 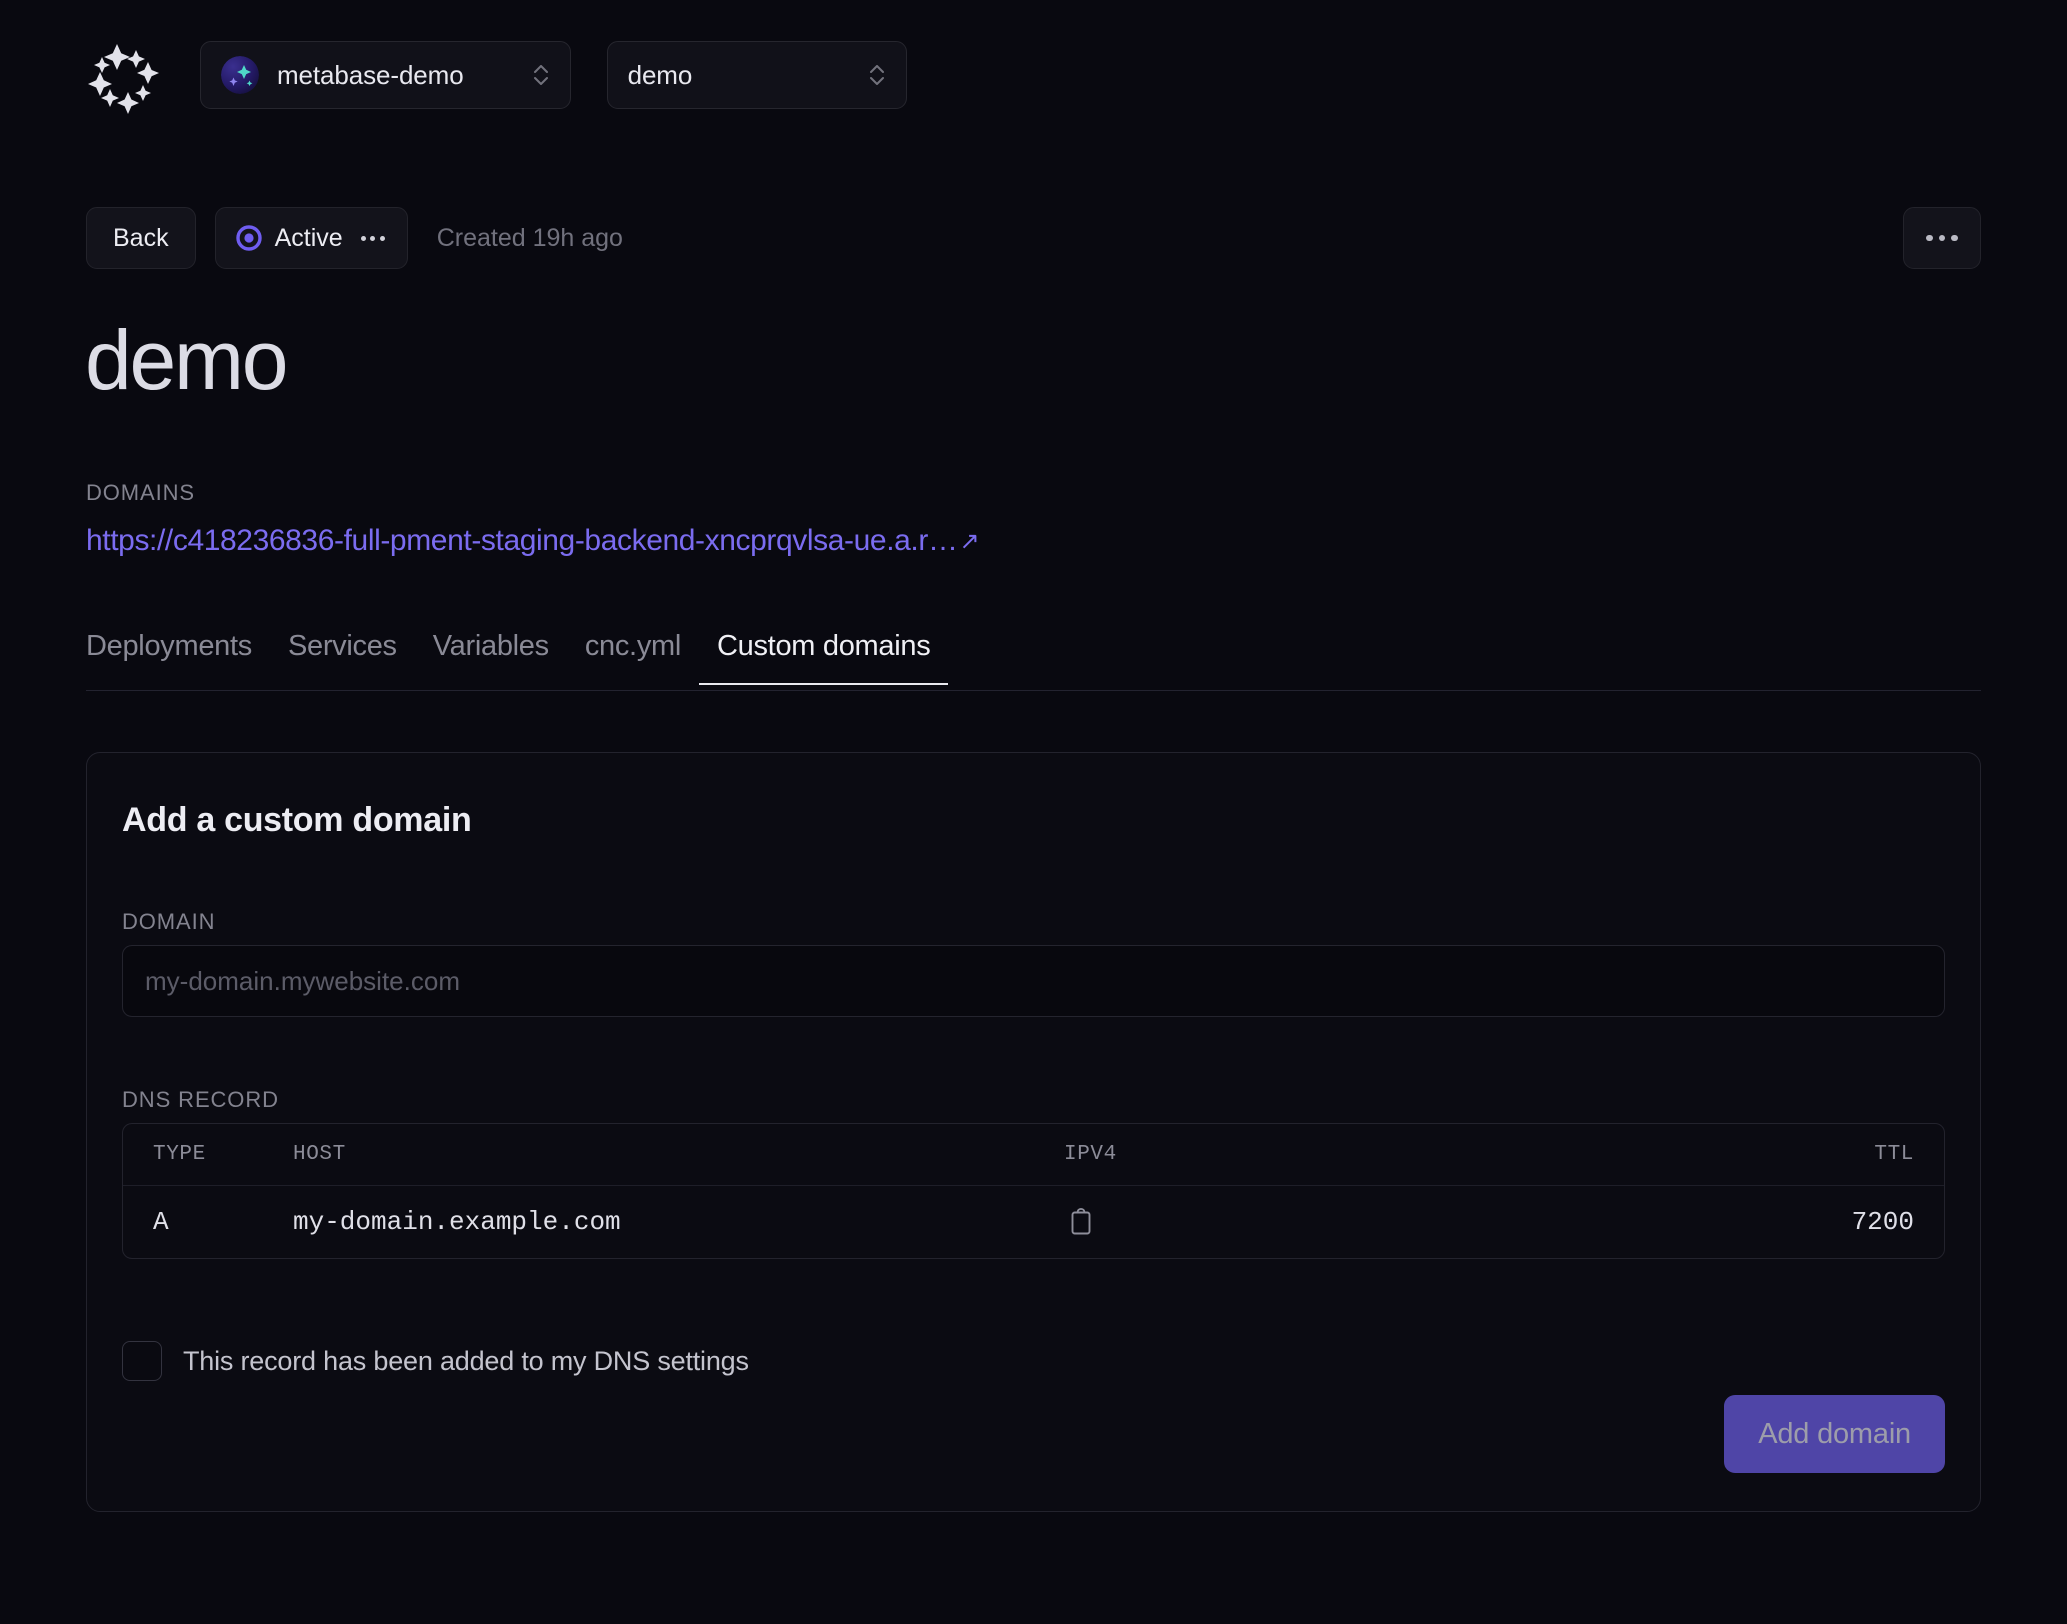 I want to click on cell-type: A, so click(x=161, y=1222).